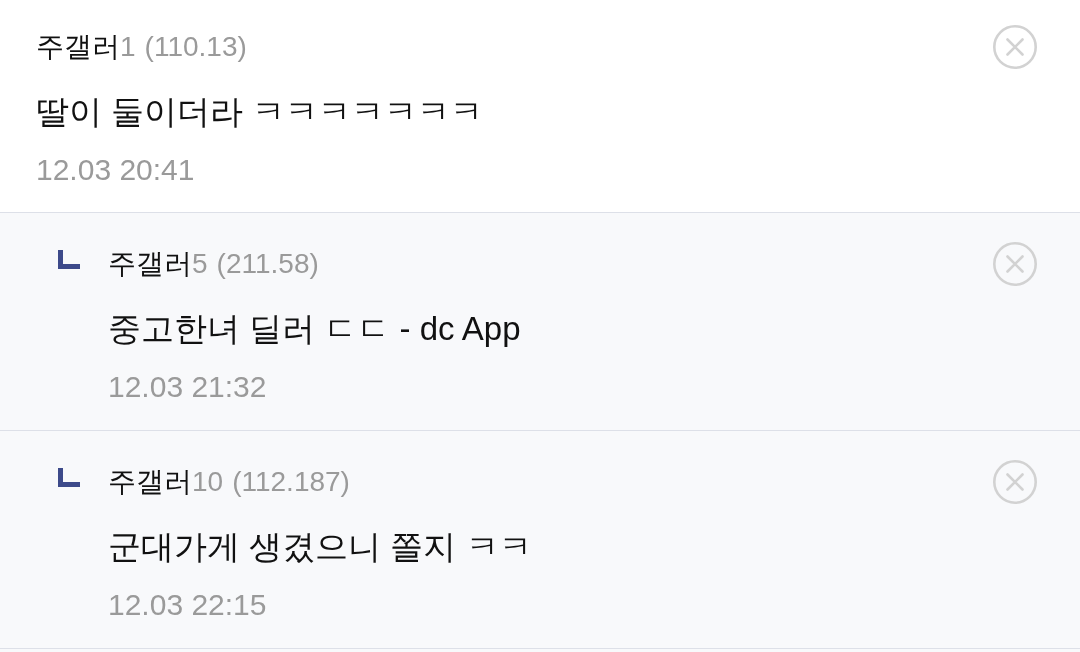 The width and height of the screenshot is (1080, 652). What do you see at coordinates (267, 264) in the screenshot?
I see `ip-address: (211.58)` at bounding box center [267, 264].